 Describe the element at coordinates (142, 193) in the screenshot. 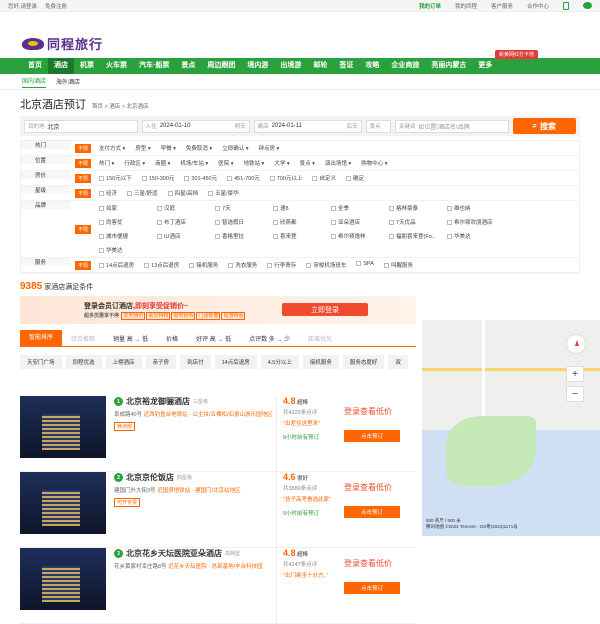

I see `filter-option: 三星/舒适` at that location.